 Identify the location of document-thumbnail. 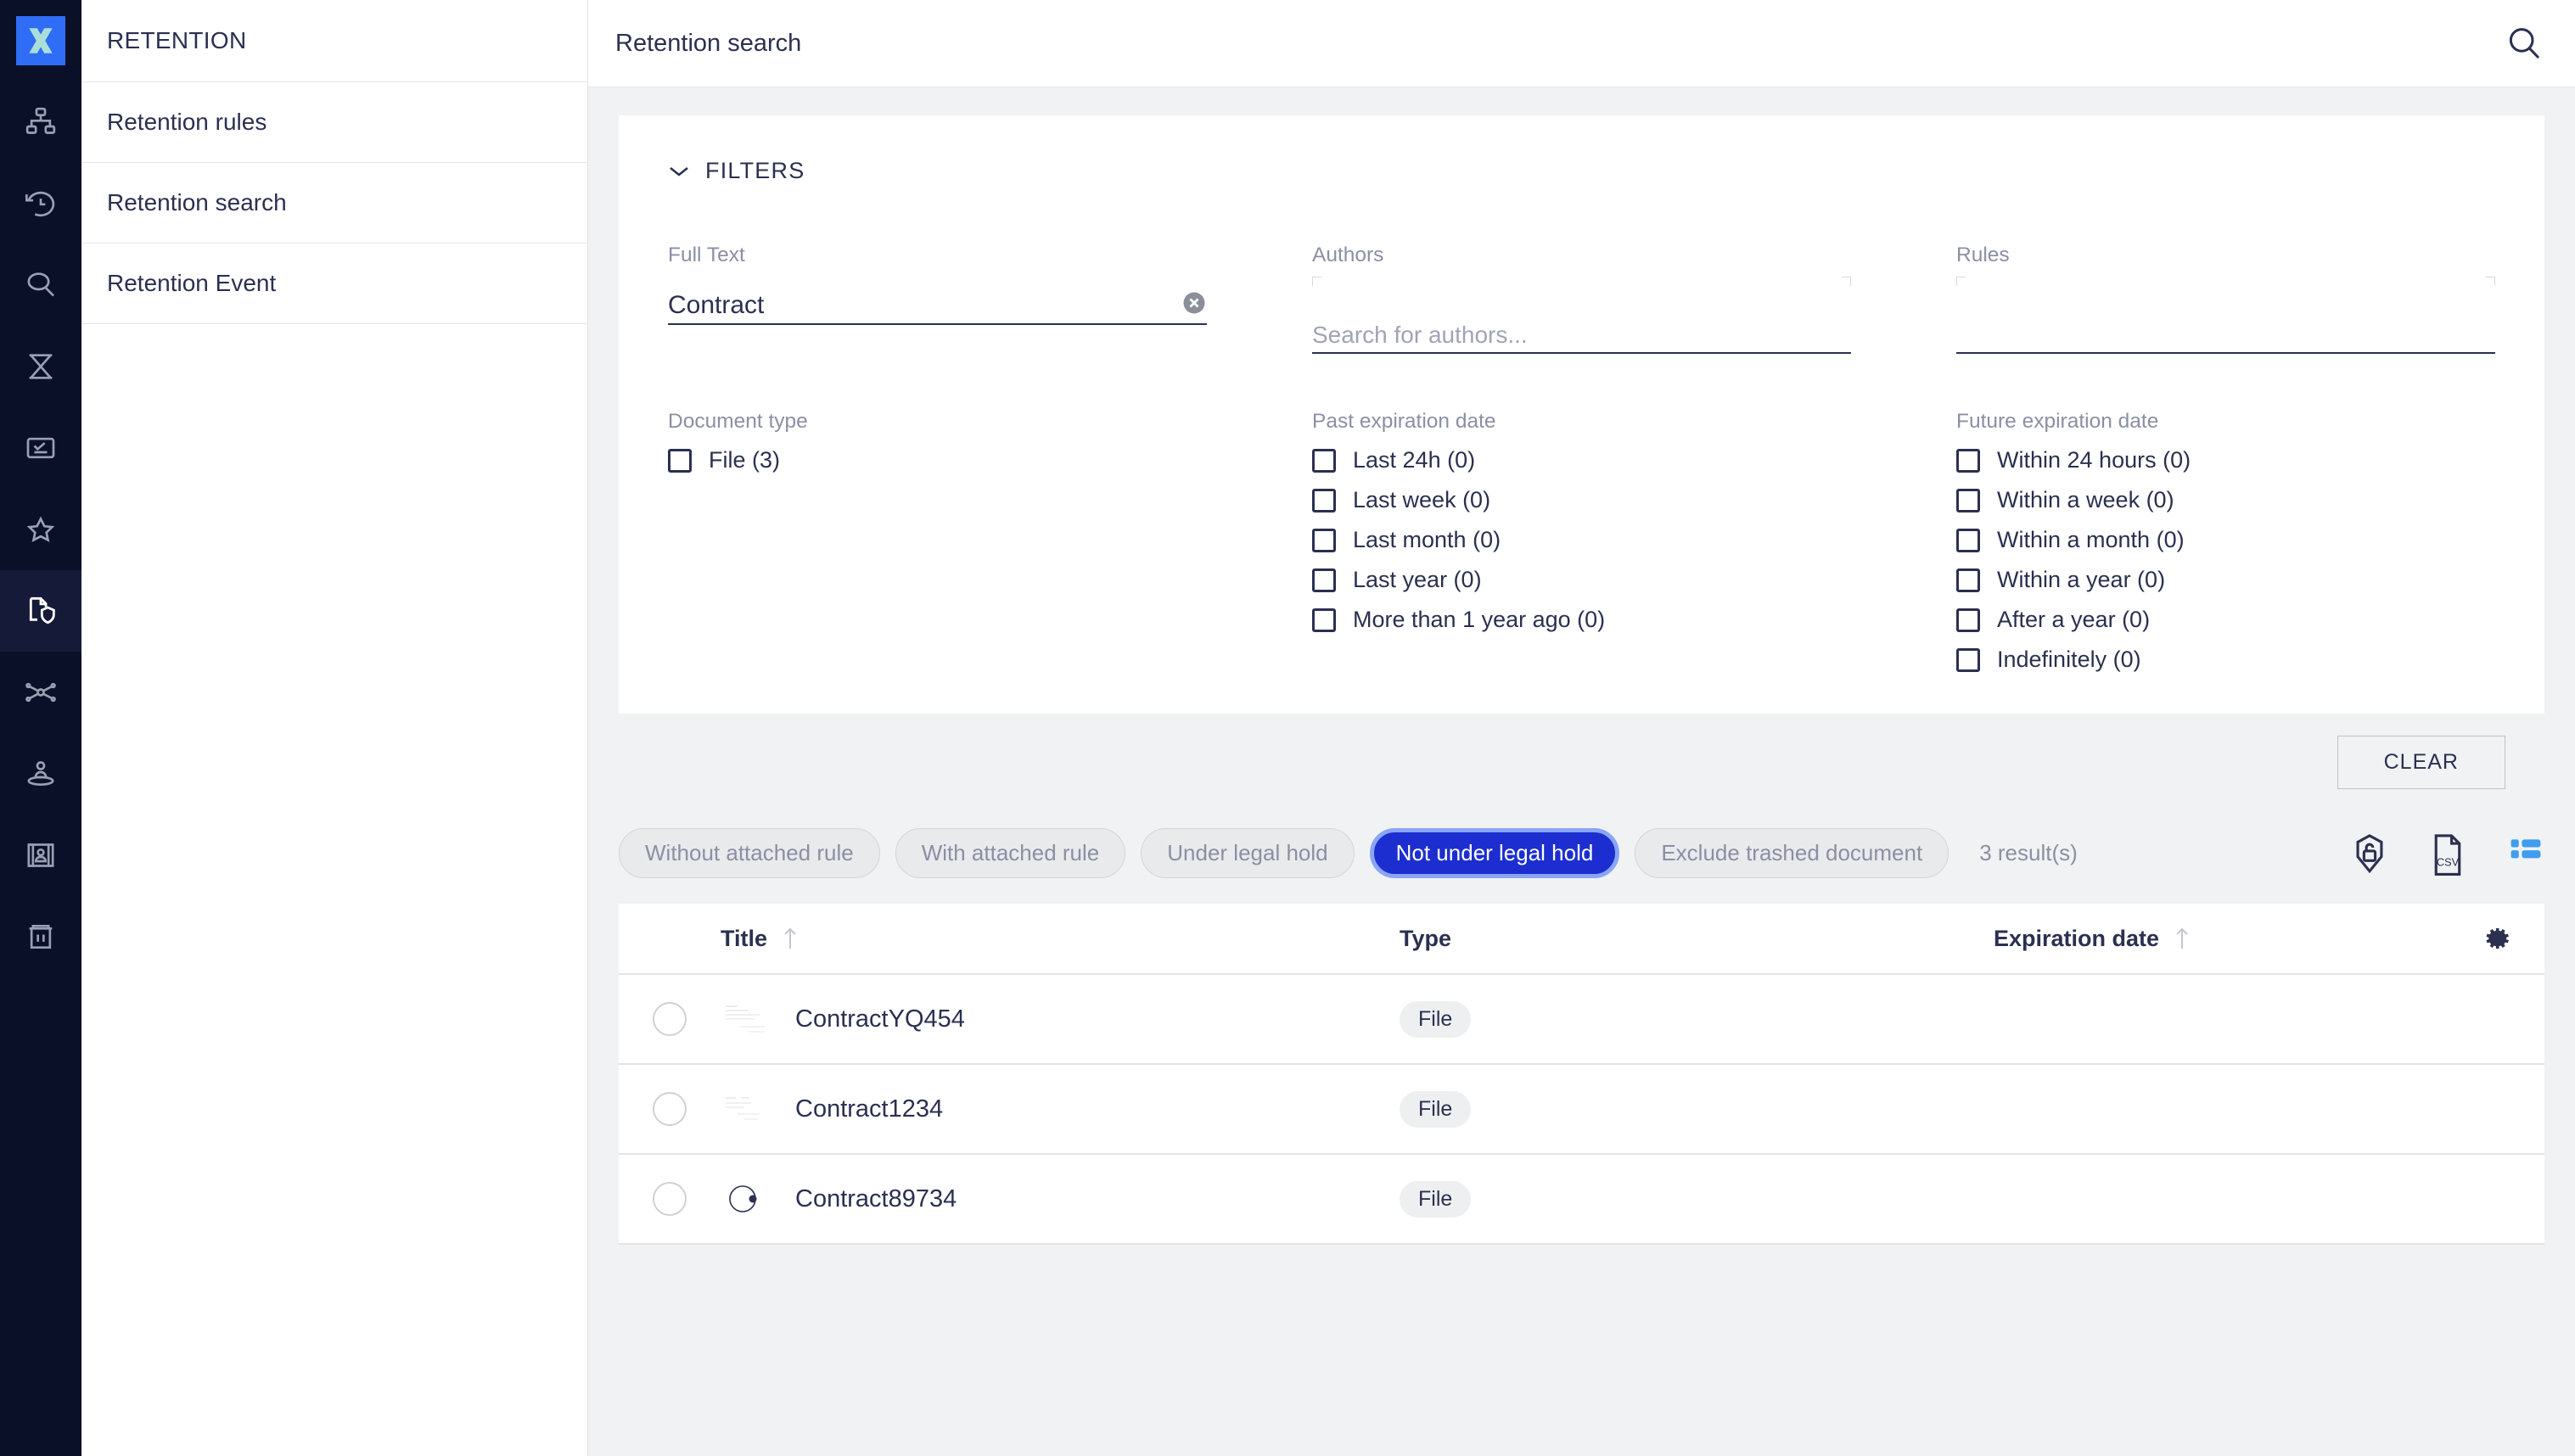
(747, 1109).